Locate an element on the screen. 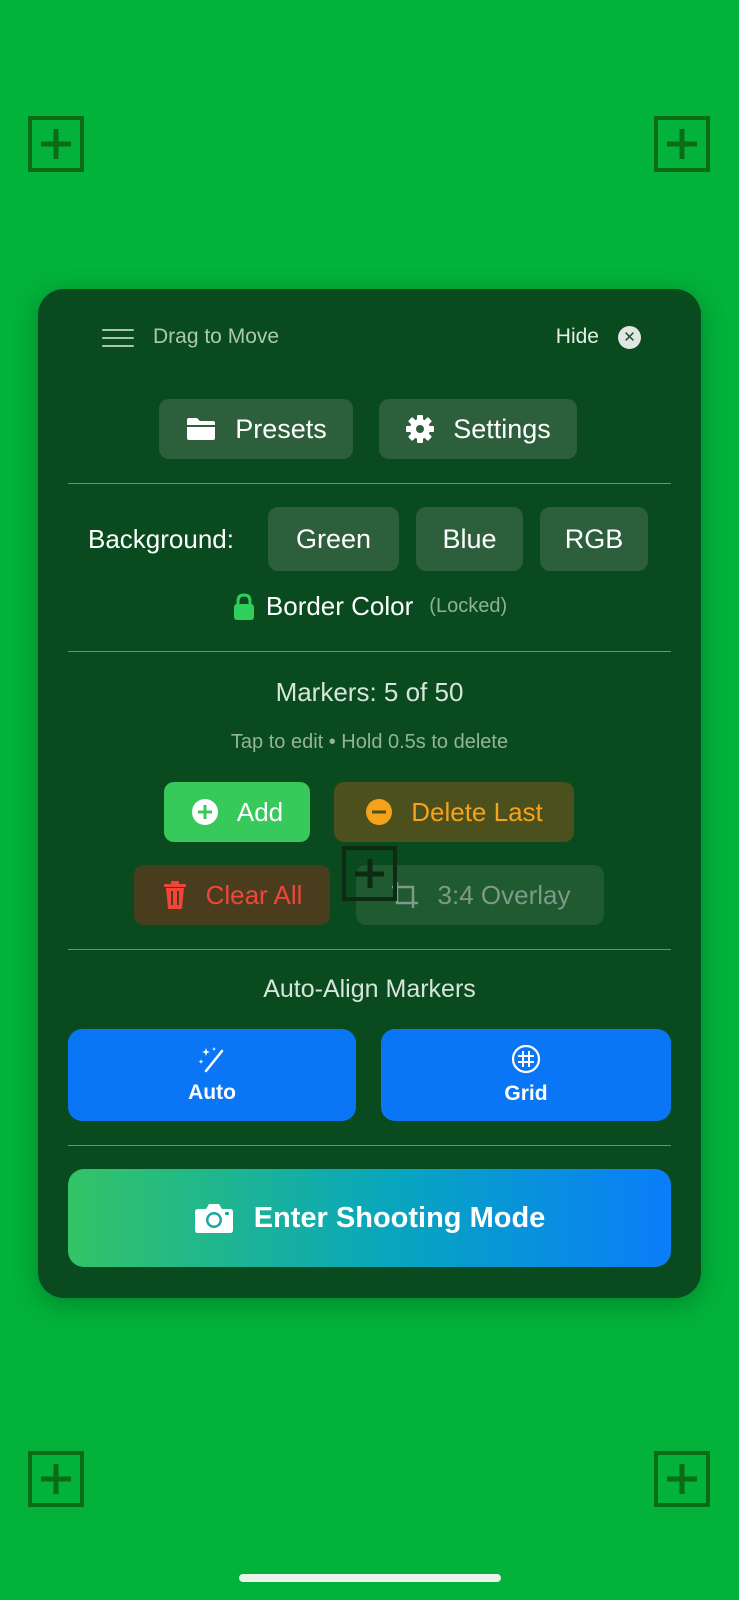 This screenshot has height=1600, width=739. plus-circle-icon is located at coordinates (205, 812).